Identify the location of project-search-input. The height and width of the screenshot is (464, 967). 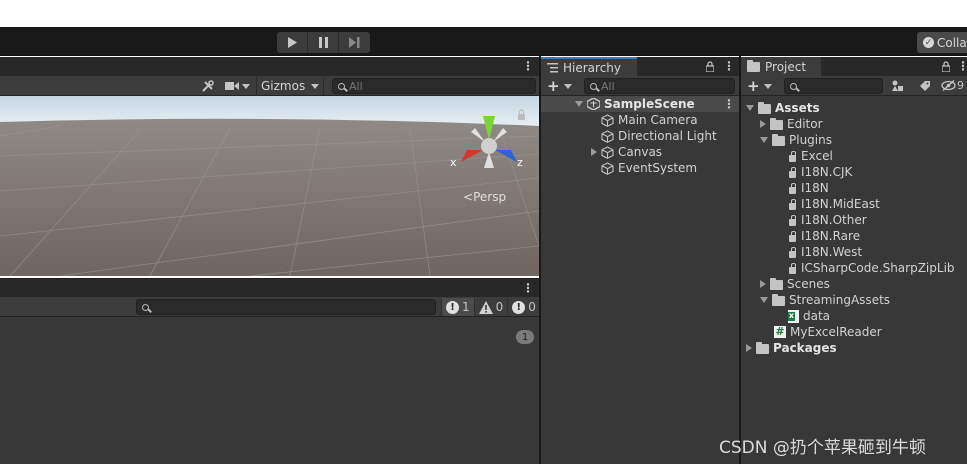
(833, 86).